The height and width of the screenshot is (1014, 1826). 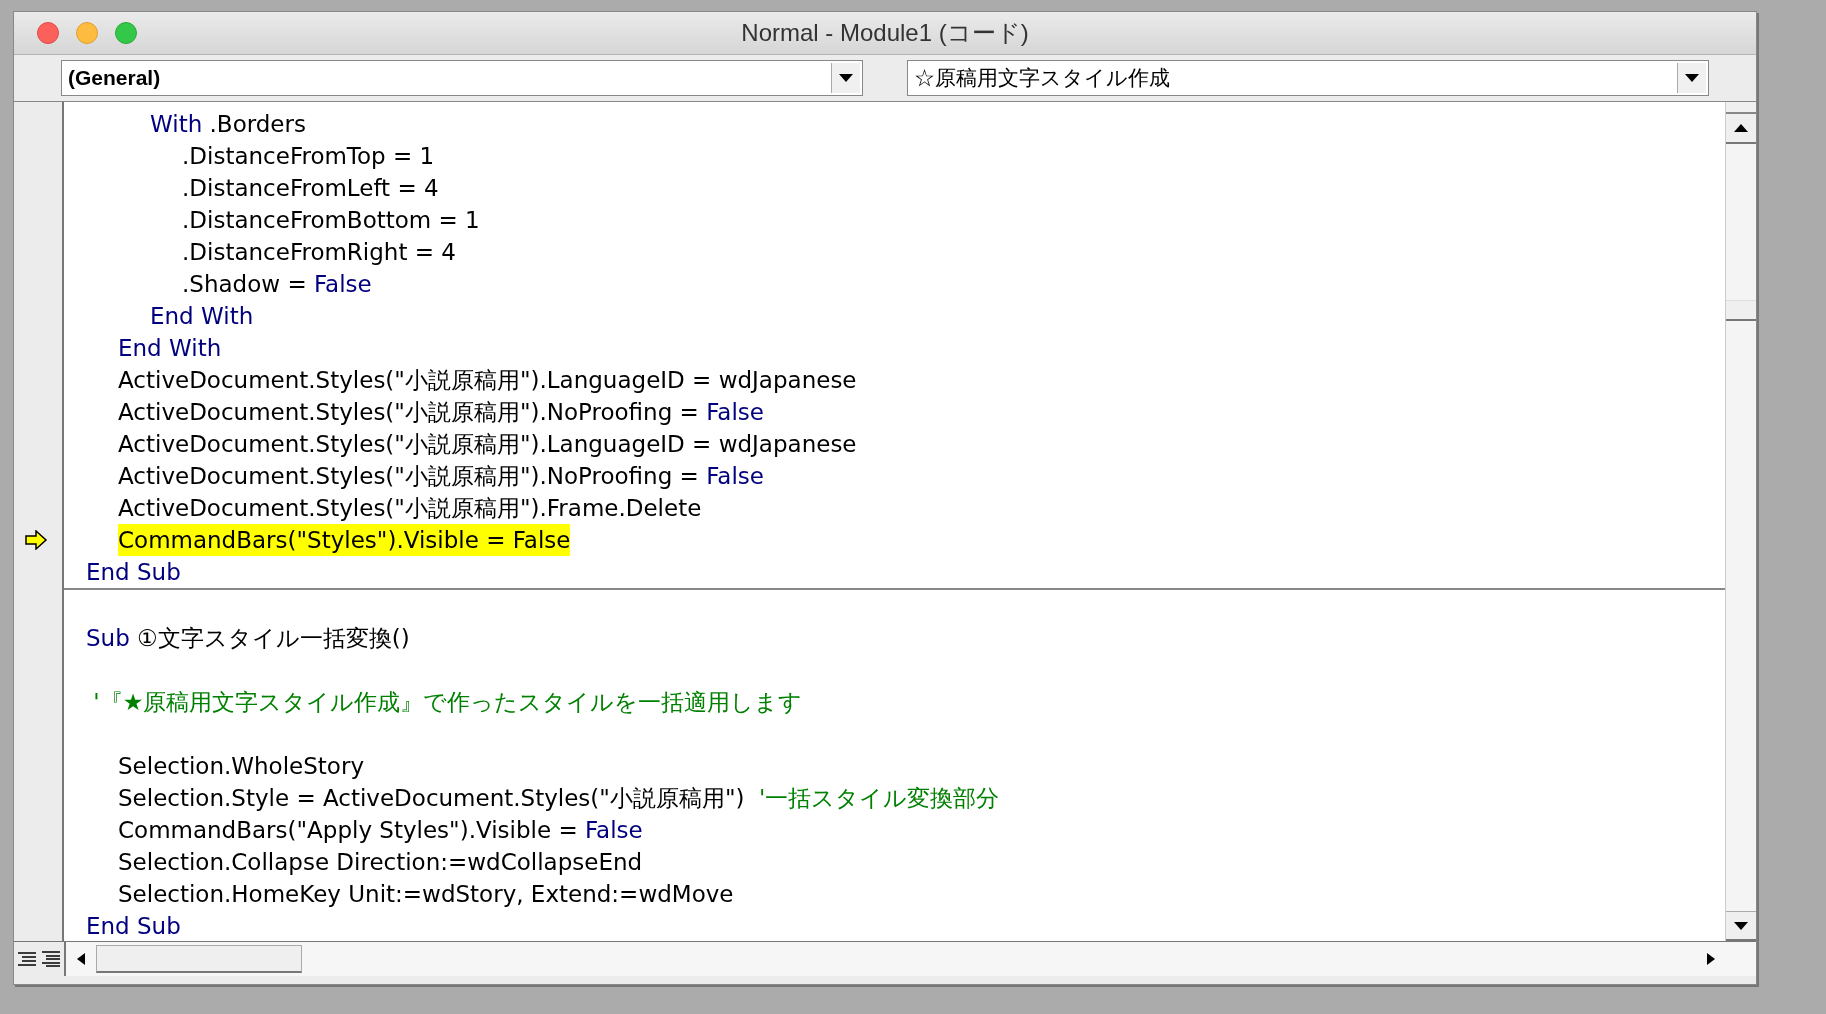 I want to click on procedure-dropdown: ☆原稿用文字スタイル作成, so click(x=1308, y=78).